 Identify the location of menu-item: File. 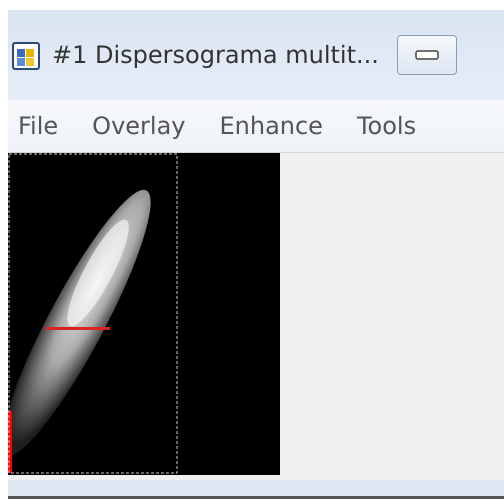
(38, 126).